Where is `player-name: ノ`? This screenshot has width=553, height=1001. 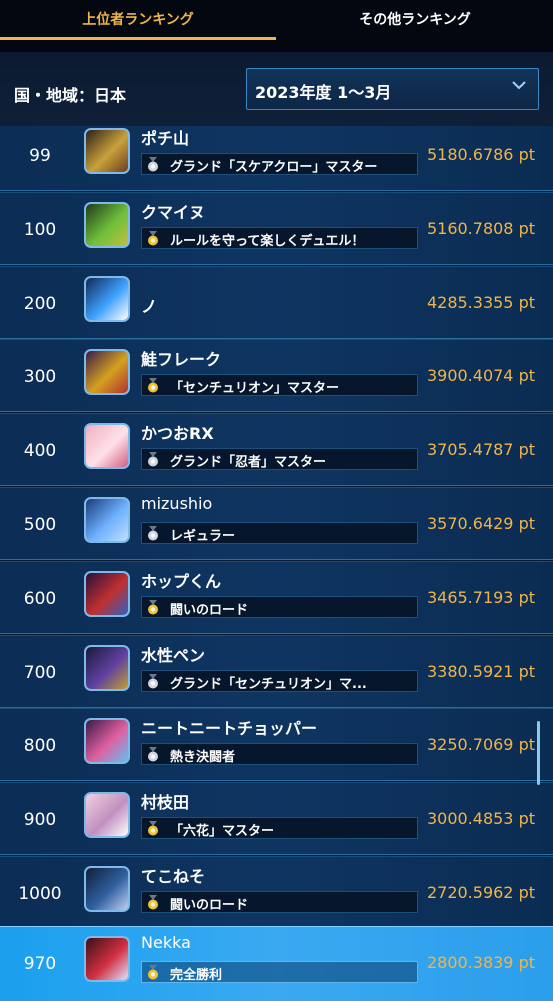
player-name: ノ is located at coordinates (149, 306).